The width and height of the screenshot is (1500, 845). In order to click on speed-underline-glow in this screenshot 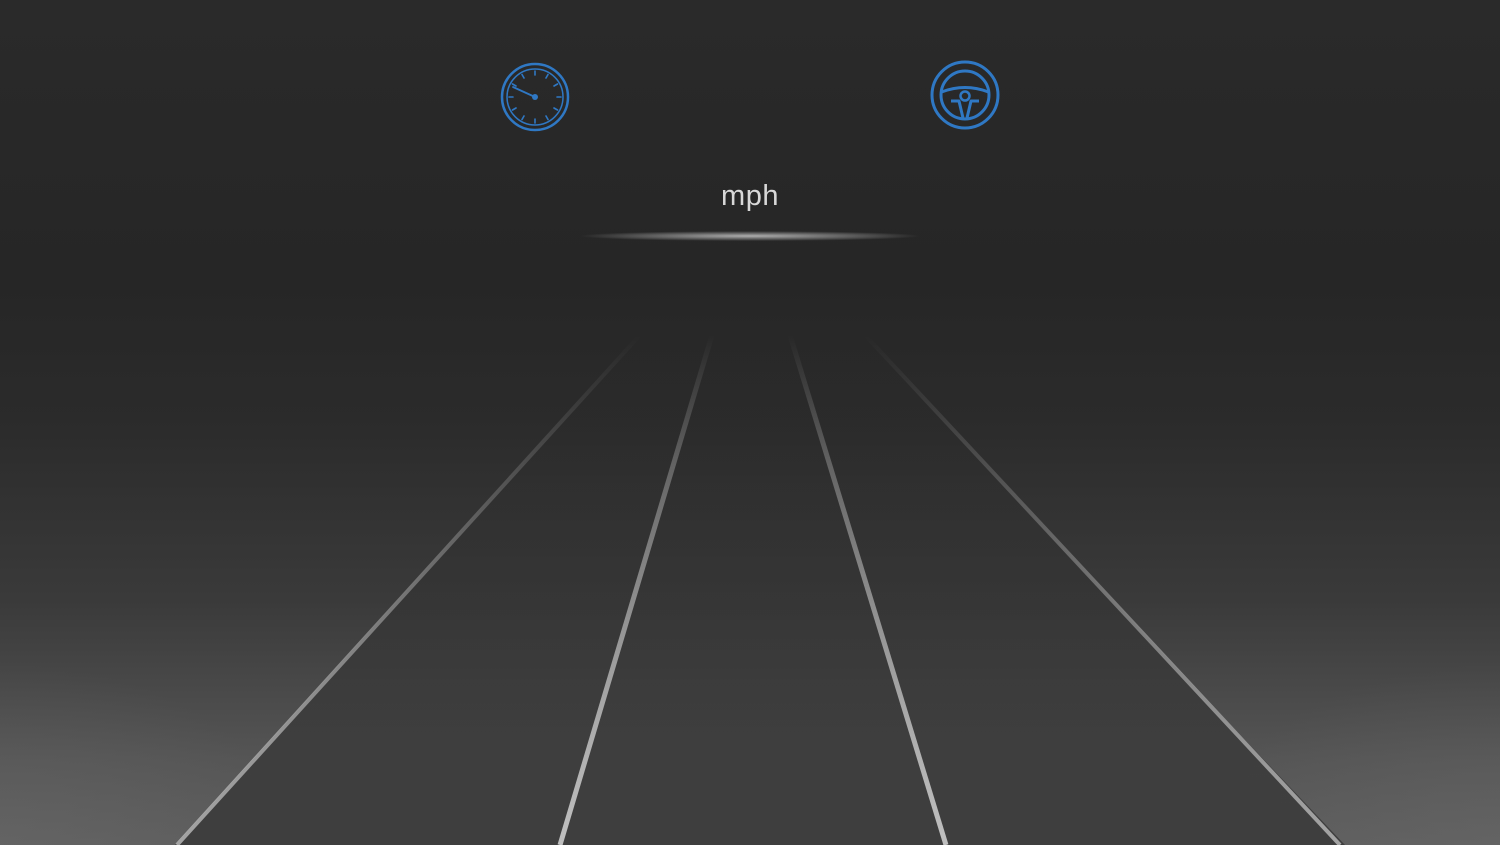, I will do `click(750, 236)`.